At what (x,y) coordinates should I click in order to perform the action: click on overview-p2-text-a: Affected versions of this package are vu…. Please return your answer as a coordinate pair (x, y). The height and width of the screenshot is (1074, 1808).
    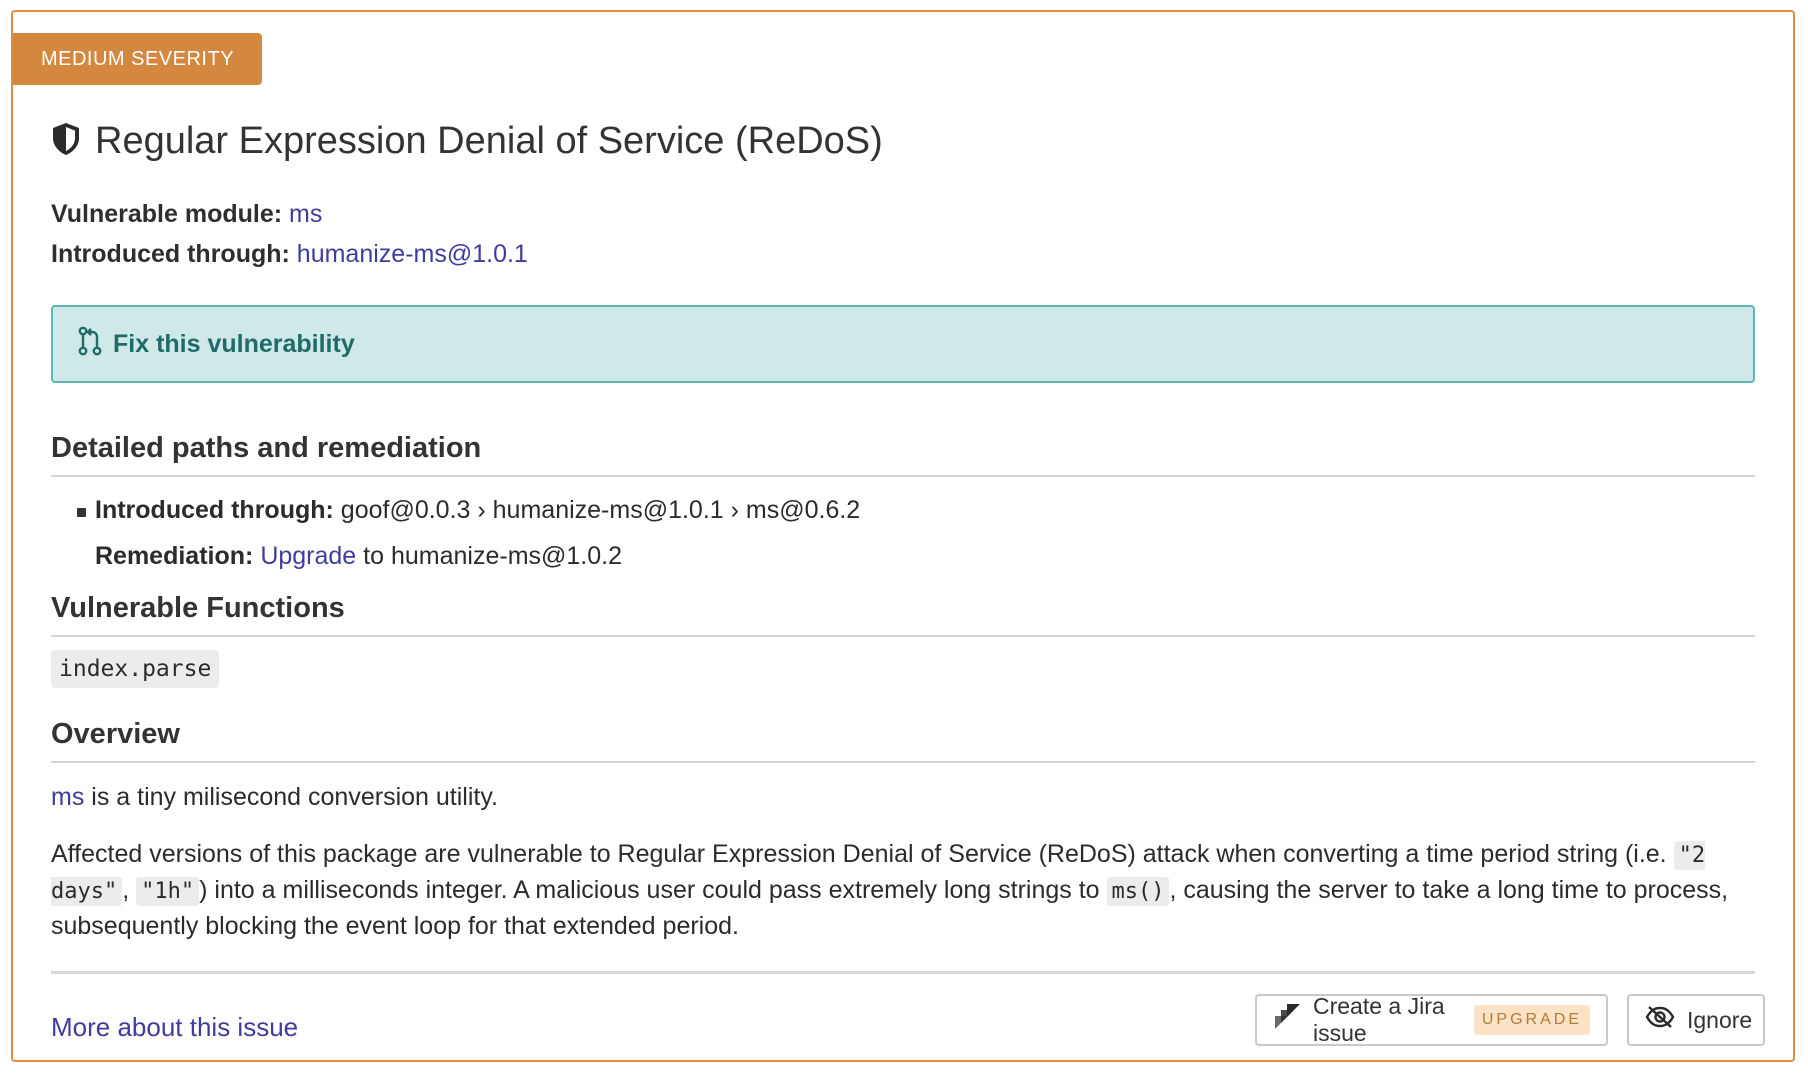
    Looking at the image, I should click on (862, 854).